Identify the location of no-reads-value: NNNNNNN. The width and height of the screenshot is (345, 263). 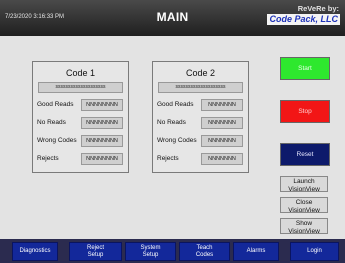
(222, 123).